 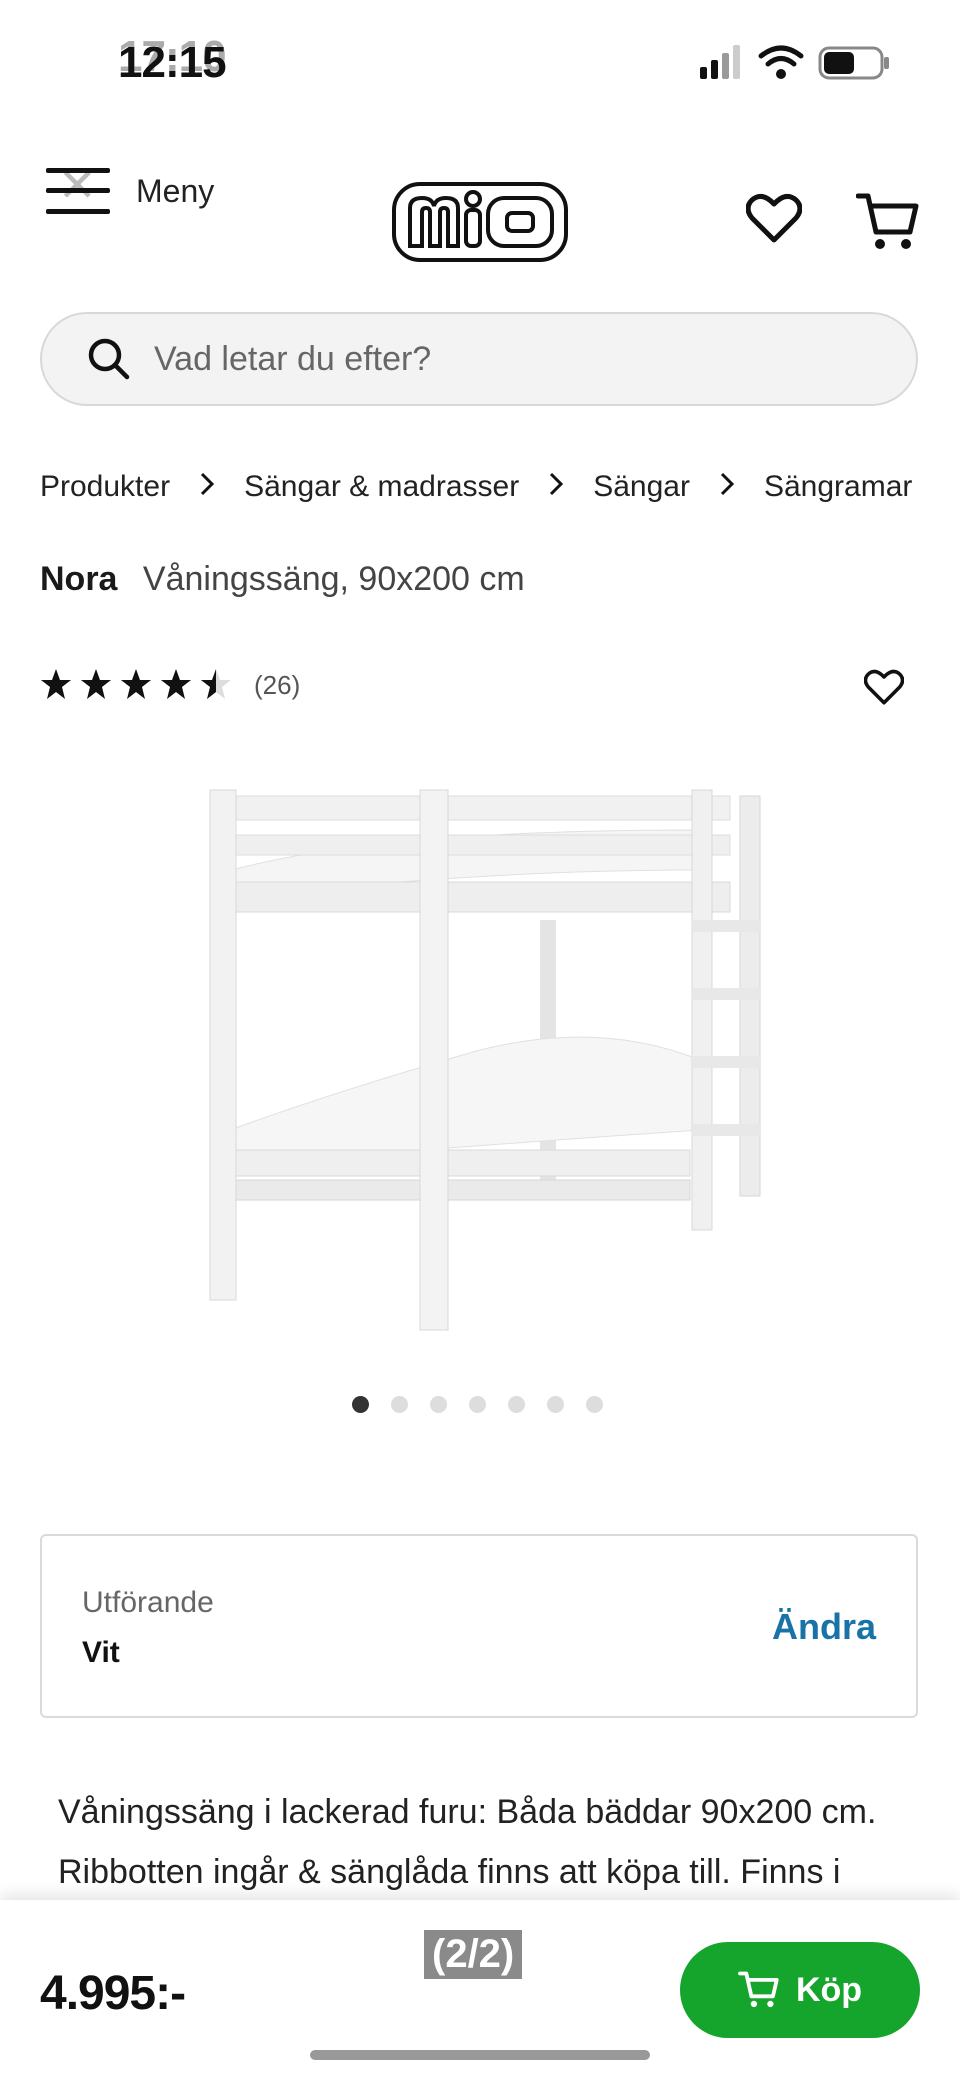 I want to click on product-title: Nora Våningssäng, 90x200 cm, so click(x=282, y=579).